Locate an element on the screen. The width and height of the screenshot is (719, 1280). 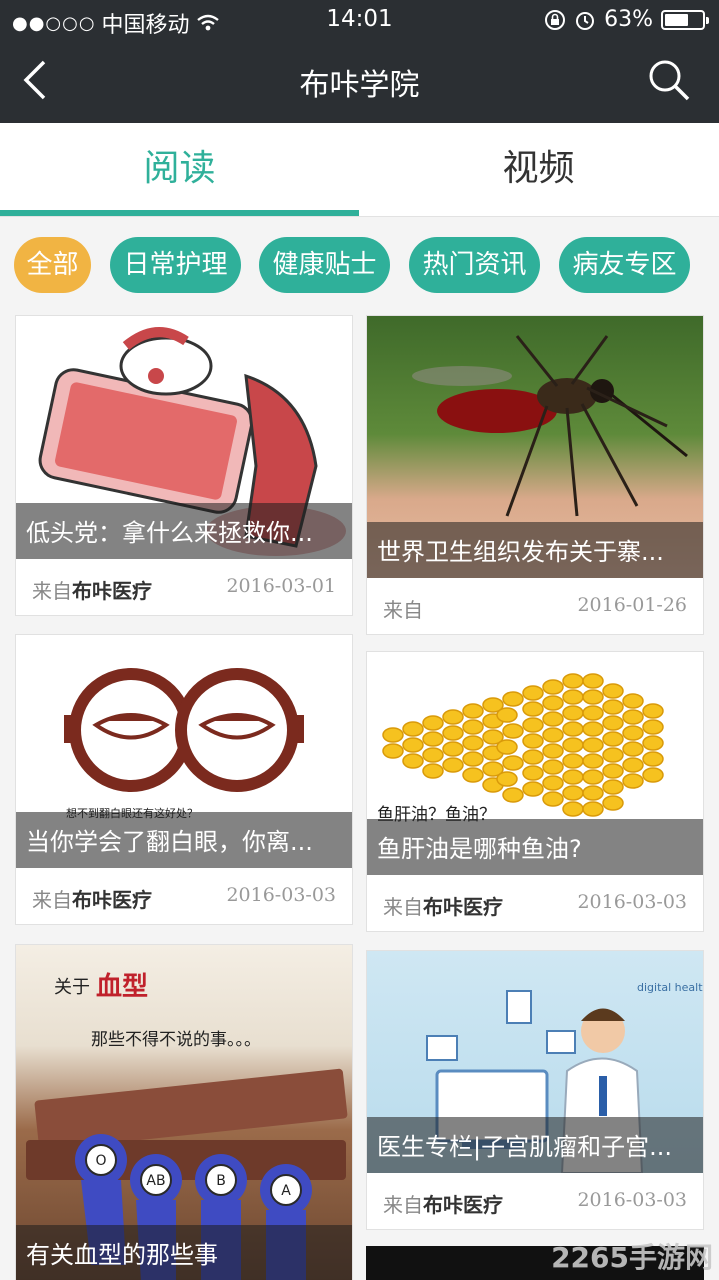
article-thumbnail: 关于 血型 那些不得不说的事。。。 O AB B A 有关血型的那些事 is located at coordinates (184, 1112).